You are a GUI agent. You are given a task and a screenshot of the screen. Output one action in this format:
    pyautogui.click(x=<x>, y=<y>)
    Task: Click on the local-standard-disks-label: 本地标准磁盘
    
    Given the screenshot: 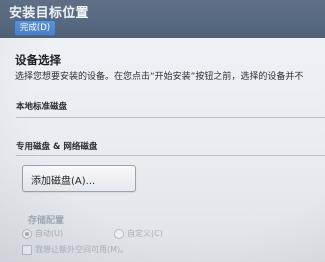 What is the action you would take?
    pyautogui.click(x=42, y=107)
    